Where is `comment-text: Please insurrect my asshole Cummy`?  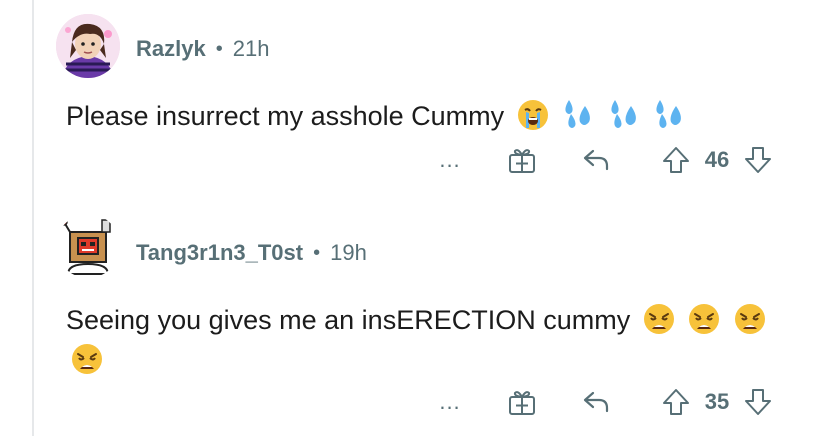 comment-text: Please insurrect my asshole Cummy is located at coordinates (285, 116).